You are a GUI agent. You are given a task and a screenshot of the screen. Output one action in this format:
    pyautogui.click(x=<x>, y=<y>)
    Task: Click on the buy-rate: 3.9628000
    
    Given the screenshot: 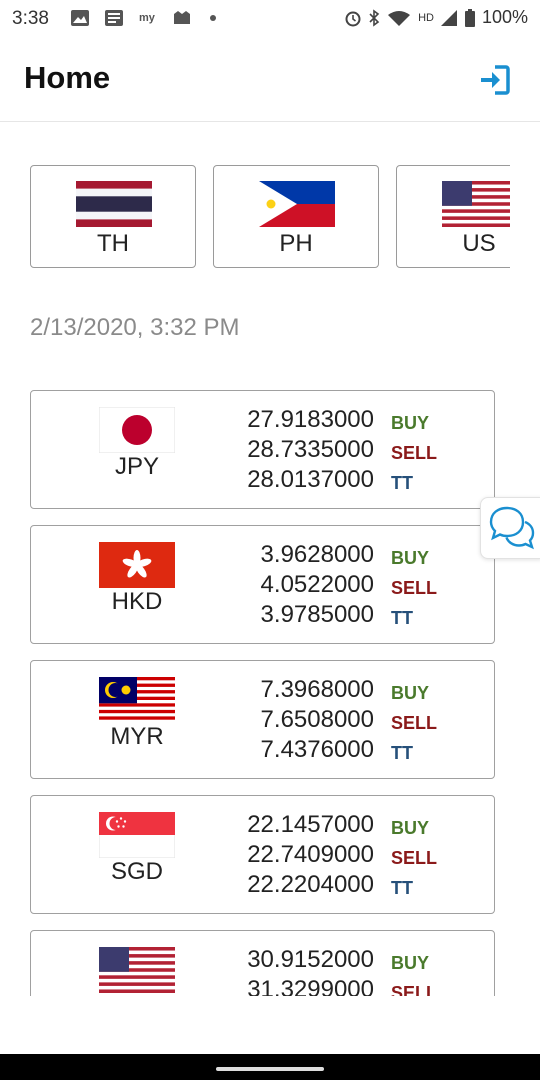 What is the action you would take?
    pyautogui.click(x=317, y=554)
    